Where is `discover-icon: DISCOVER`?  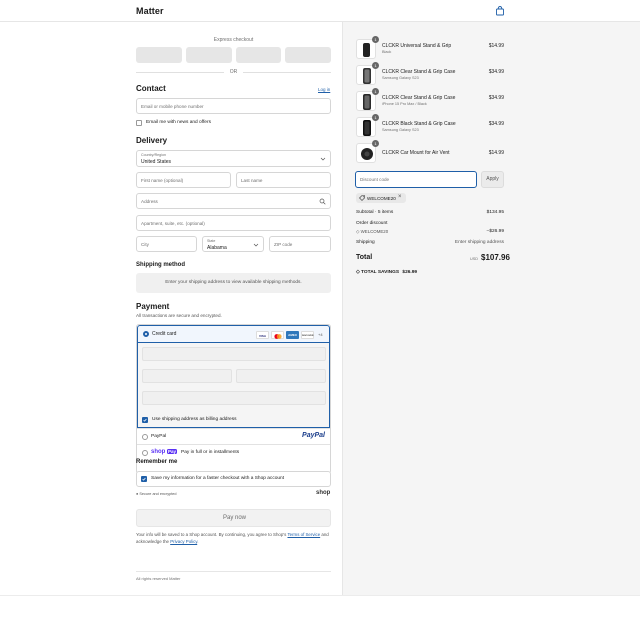 discover-icon: DISCOVER is located at coordinates (307, 335).